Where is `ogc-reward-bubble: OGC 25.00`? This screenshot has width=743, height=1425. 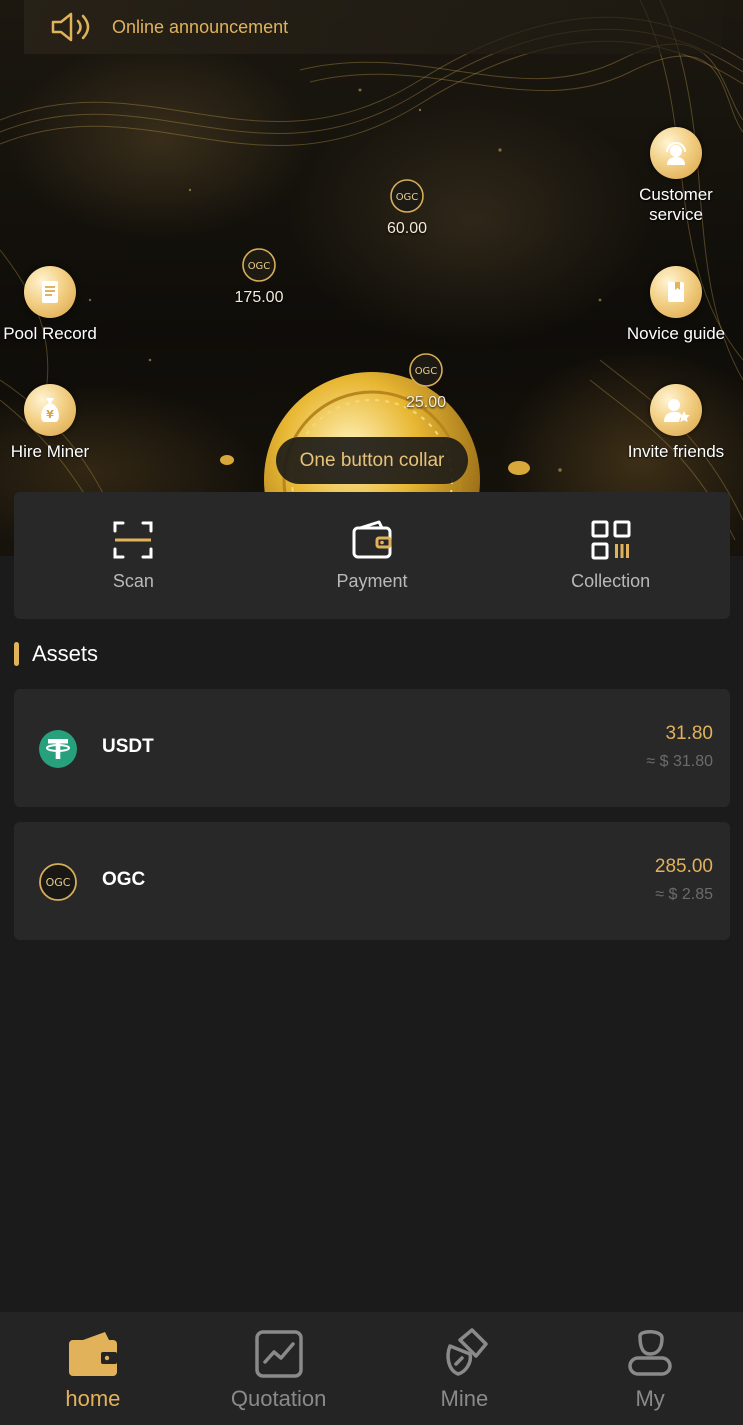
ogc-reward-bubble: OGC 25.00 is located at coordinates (426, 382).